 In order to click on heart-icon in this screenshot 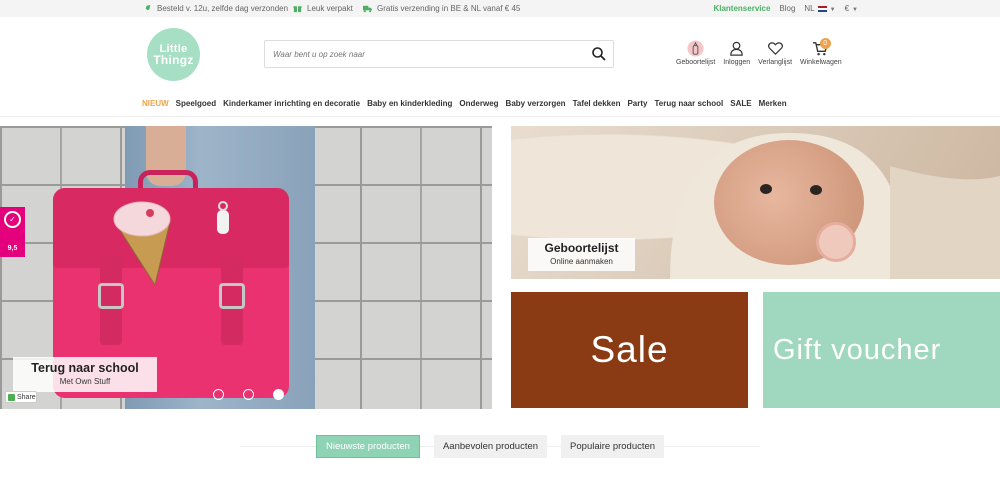, I will do `click(775, 49)`.